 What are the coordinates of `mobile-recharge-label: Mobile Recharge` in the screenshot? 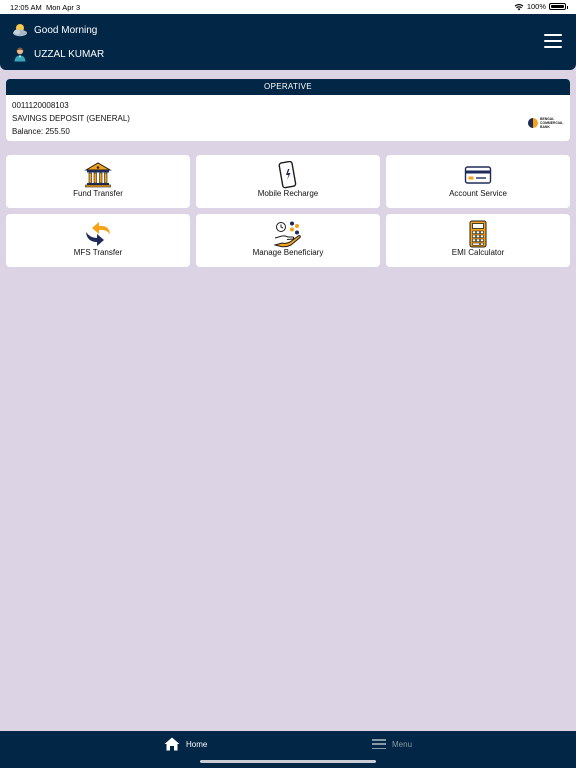 It's located at (288, 193).